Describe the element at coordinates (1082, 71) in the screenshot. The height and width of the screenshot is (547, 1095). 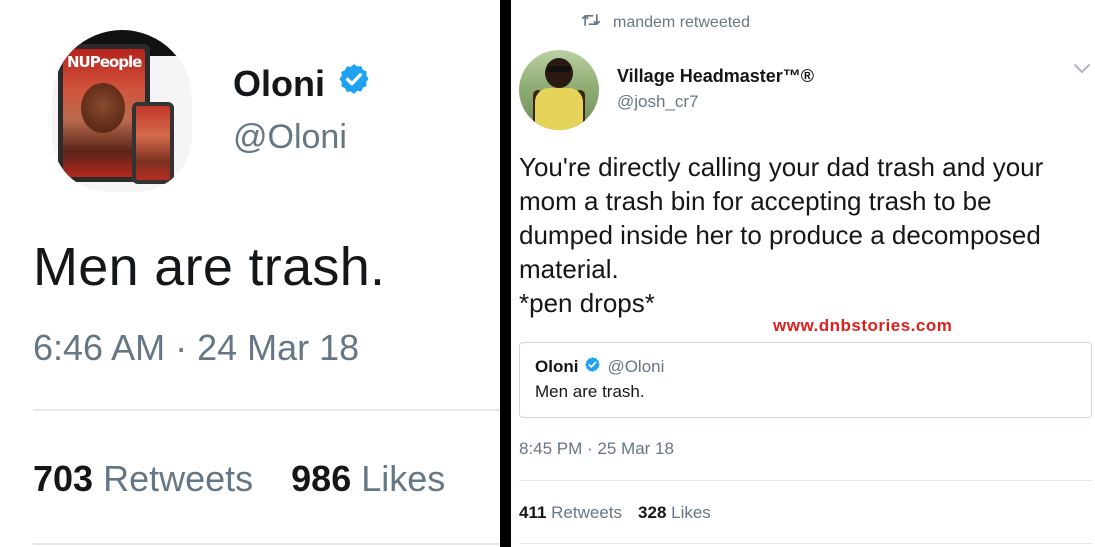
I see `chevron-down-icon` at that location.